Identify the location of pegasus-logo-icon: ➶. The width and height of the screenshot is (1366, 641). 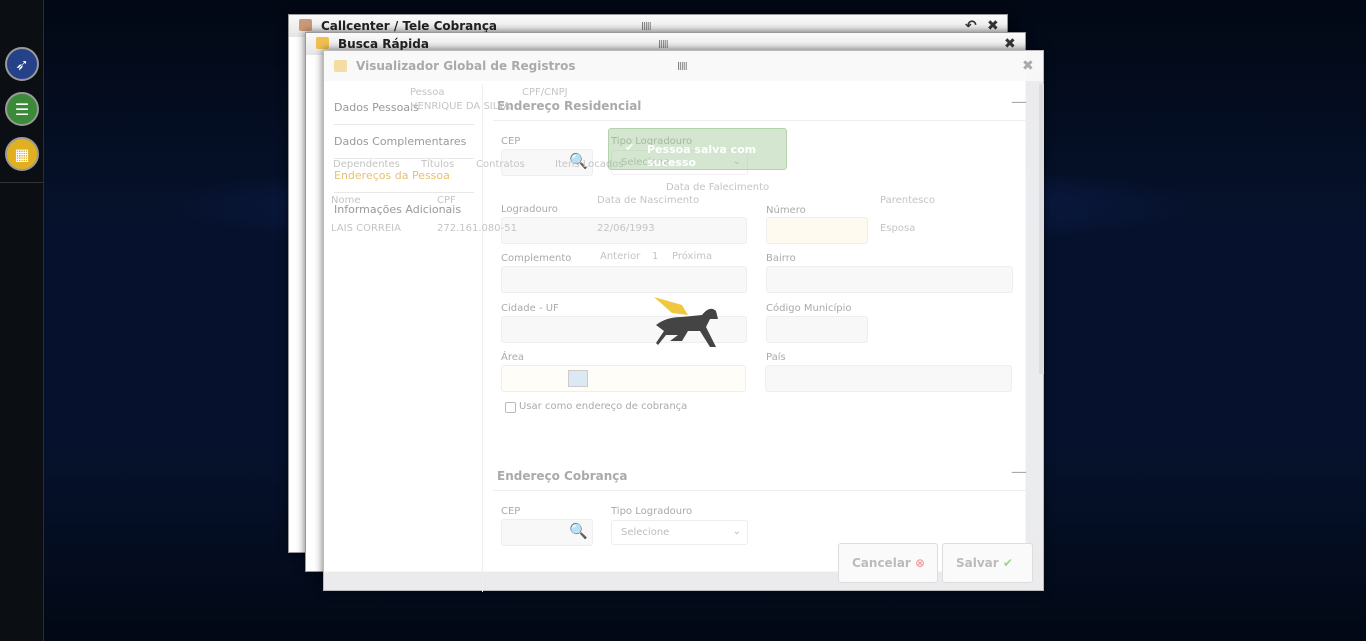
(22, 64).